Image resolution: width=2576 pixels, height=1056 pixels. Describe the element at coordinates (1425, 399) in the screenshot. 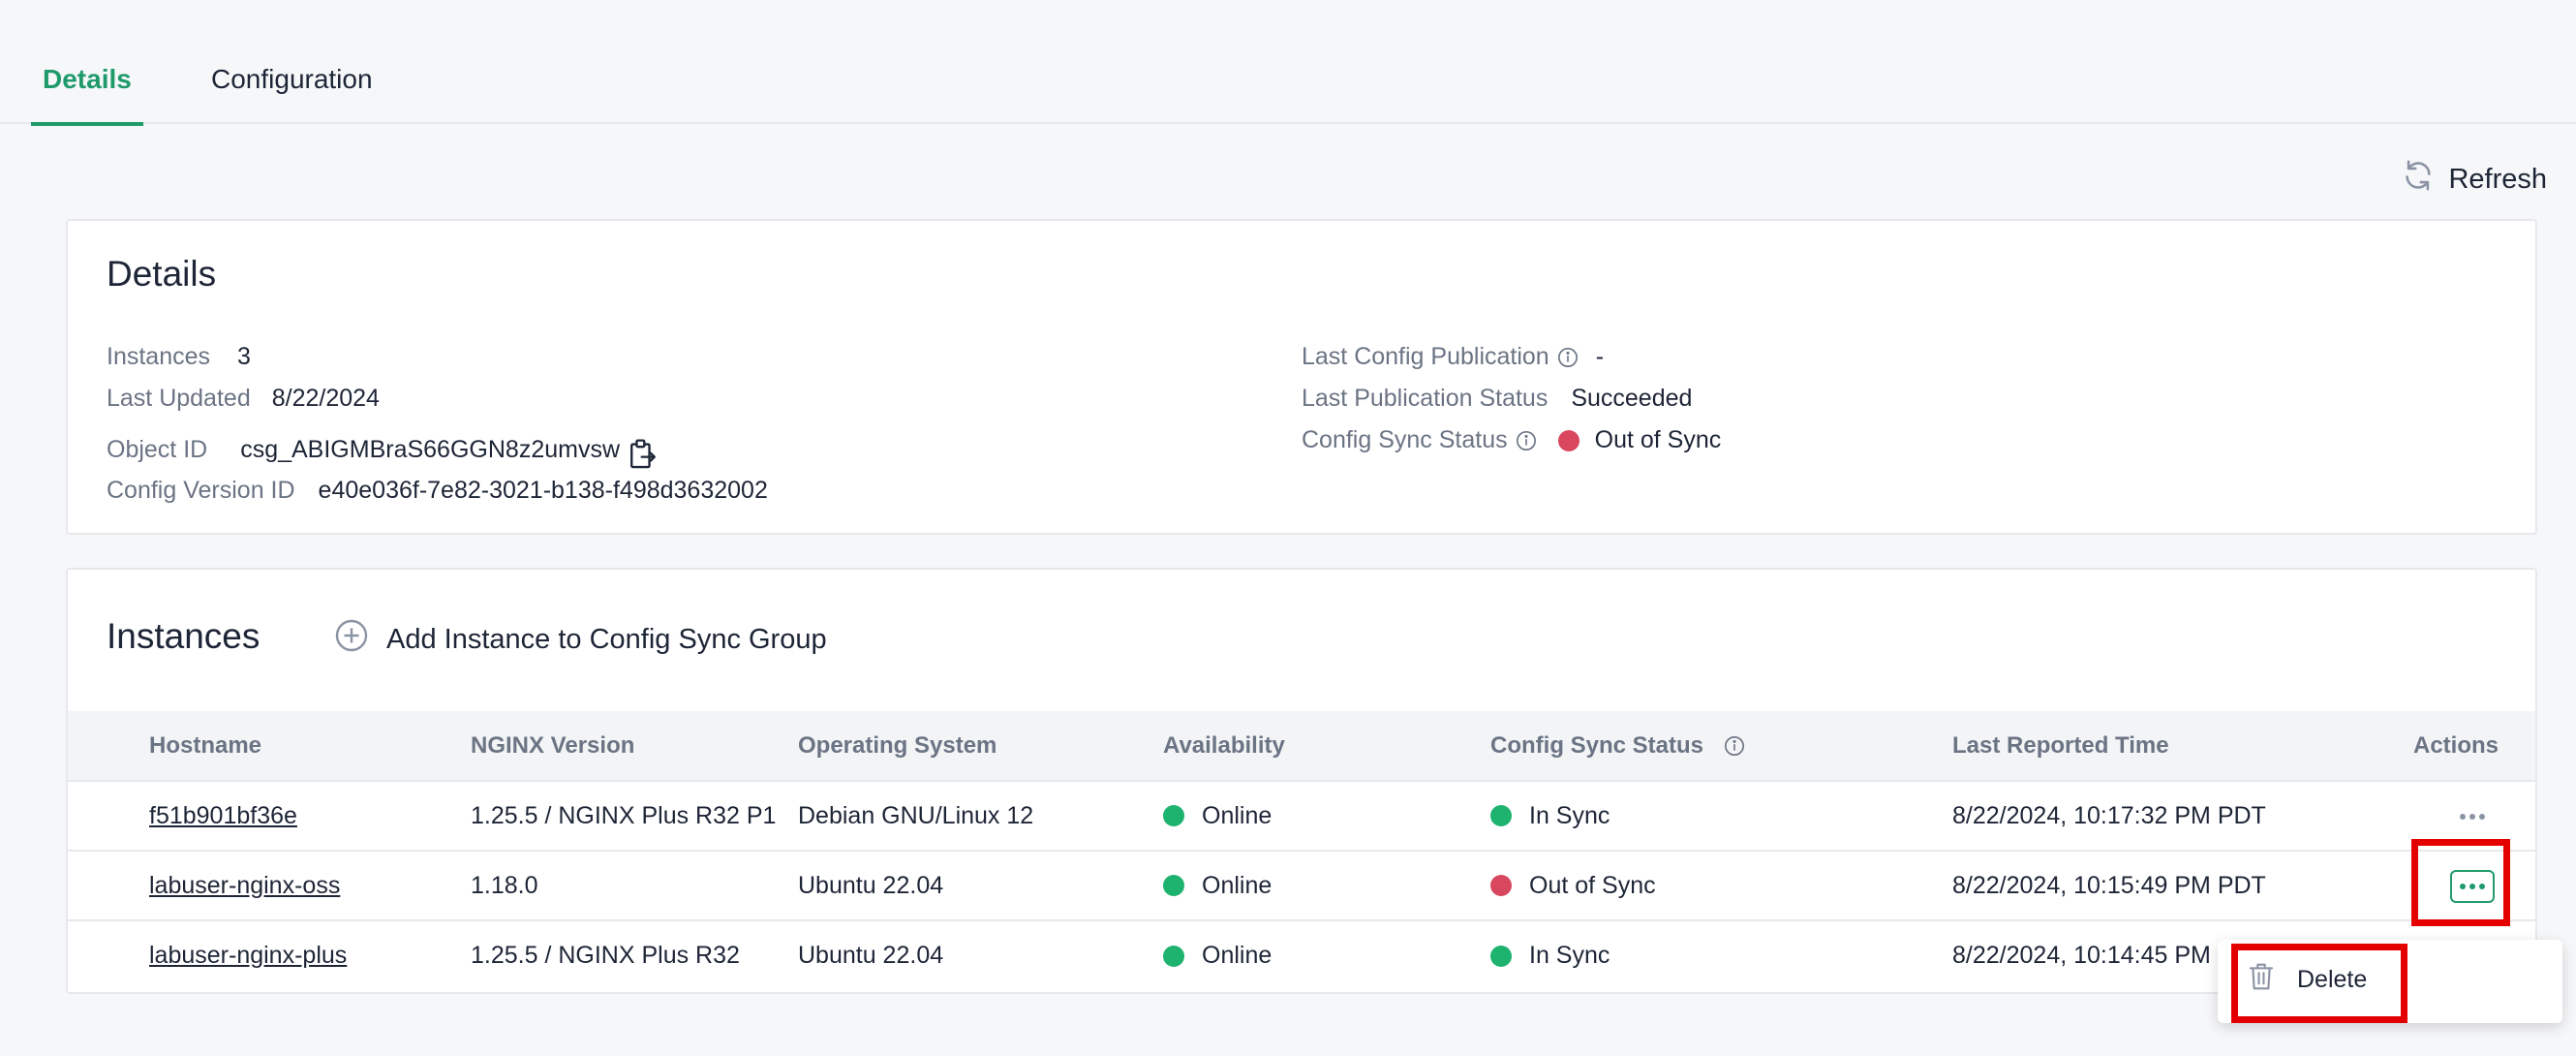

I see `last-publication-status-label: Last Publication Status` at that location.